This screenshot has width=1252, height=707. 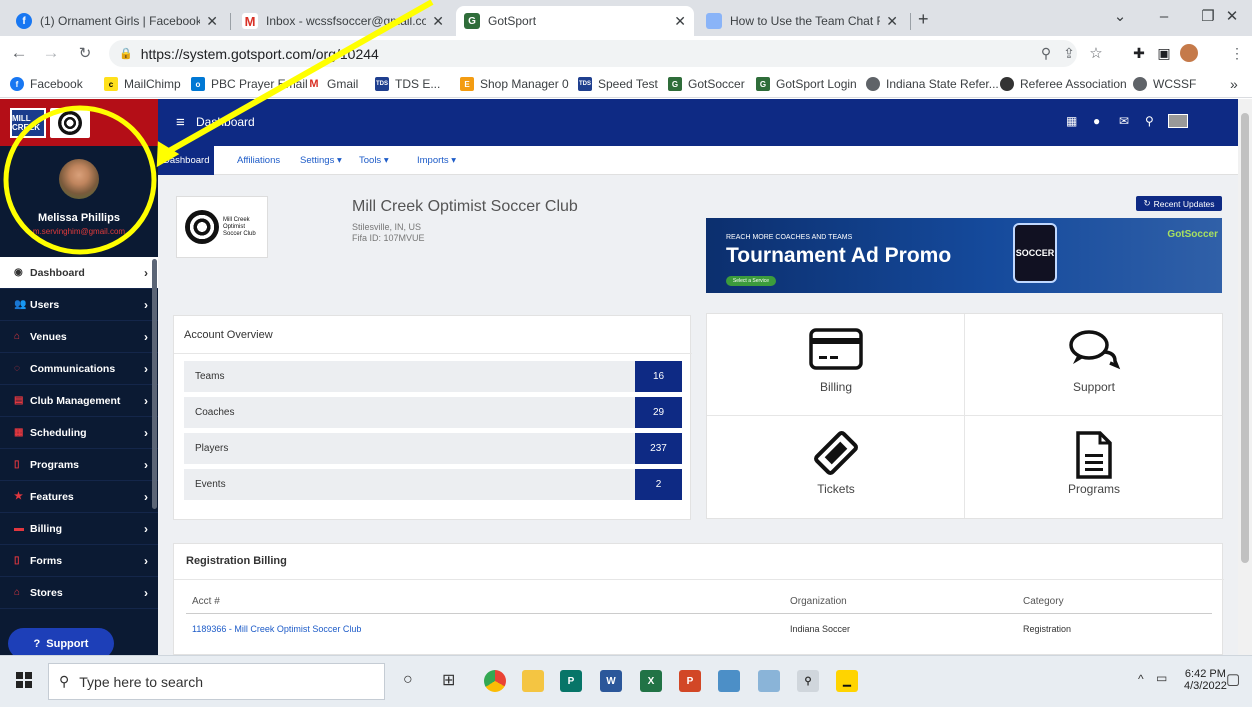 I want to click on sidebar-item-dashboard: ◉ Dashboard ›, so click(x=79, y=273).